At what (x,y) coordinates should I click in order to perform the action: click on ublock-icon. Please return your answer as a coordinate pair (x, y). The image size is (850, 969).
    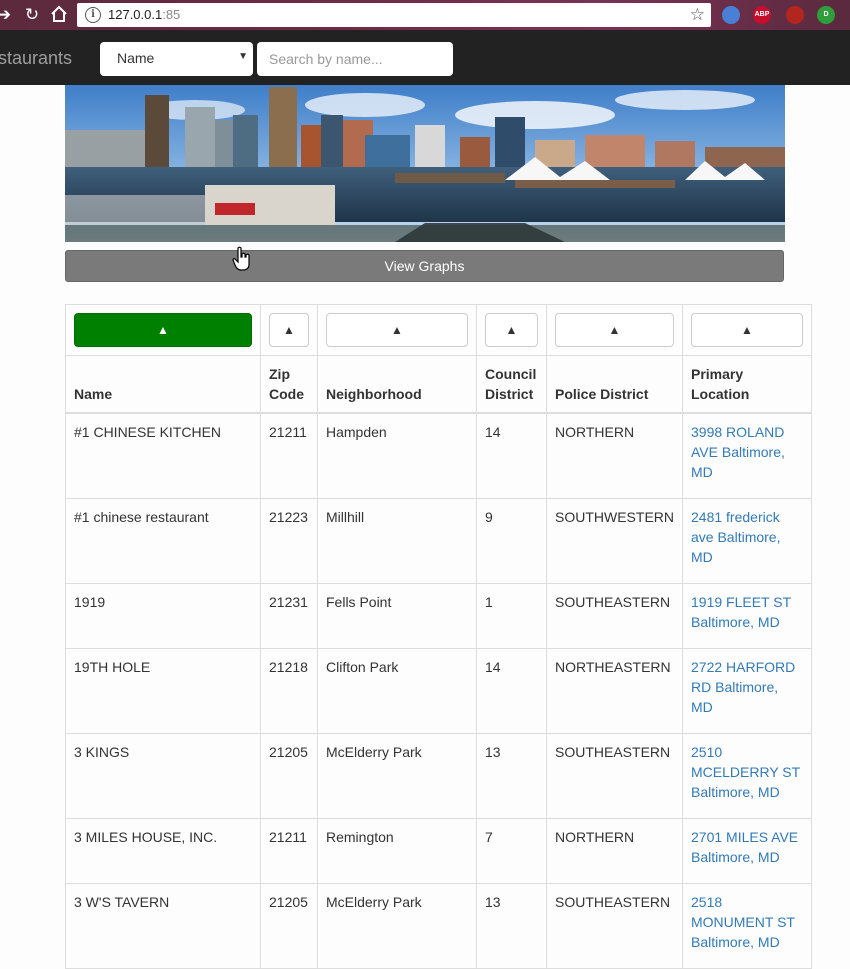
    Looking at the image, I should click on (795, 15).